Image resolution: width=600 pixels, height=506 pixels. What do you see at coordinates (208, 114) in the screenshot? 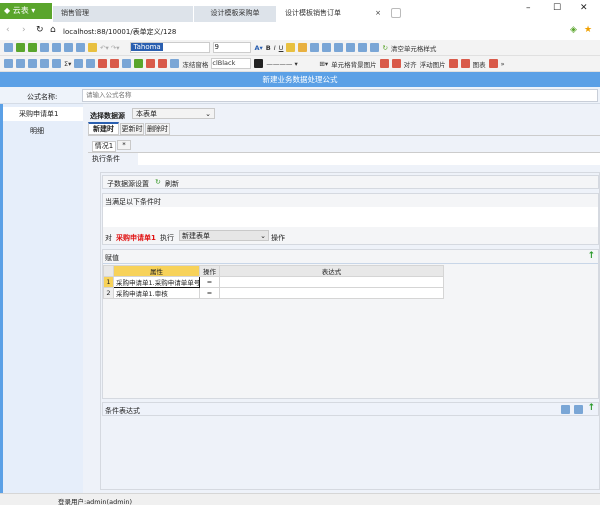
I see `chevron-down-icon: ⌄` at bounding box center [208, 114].